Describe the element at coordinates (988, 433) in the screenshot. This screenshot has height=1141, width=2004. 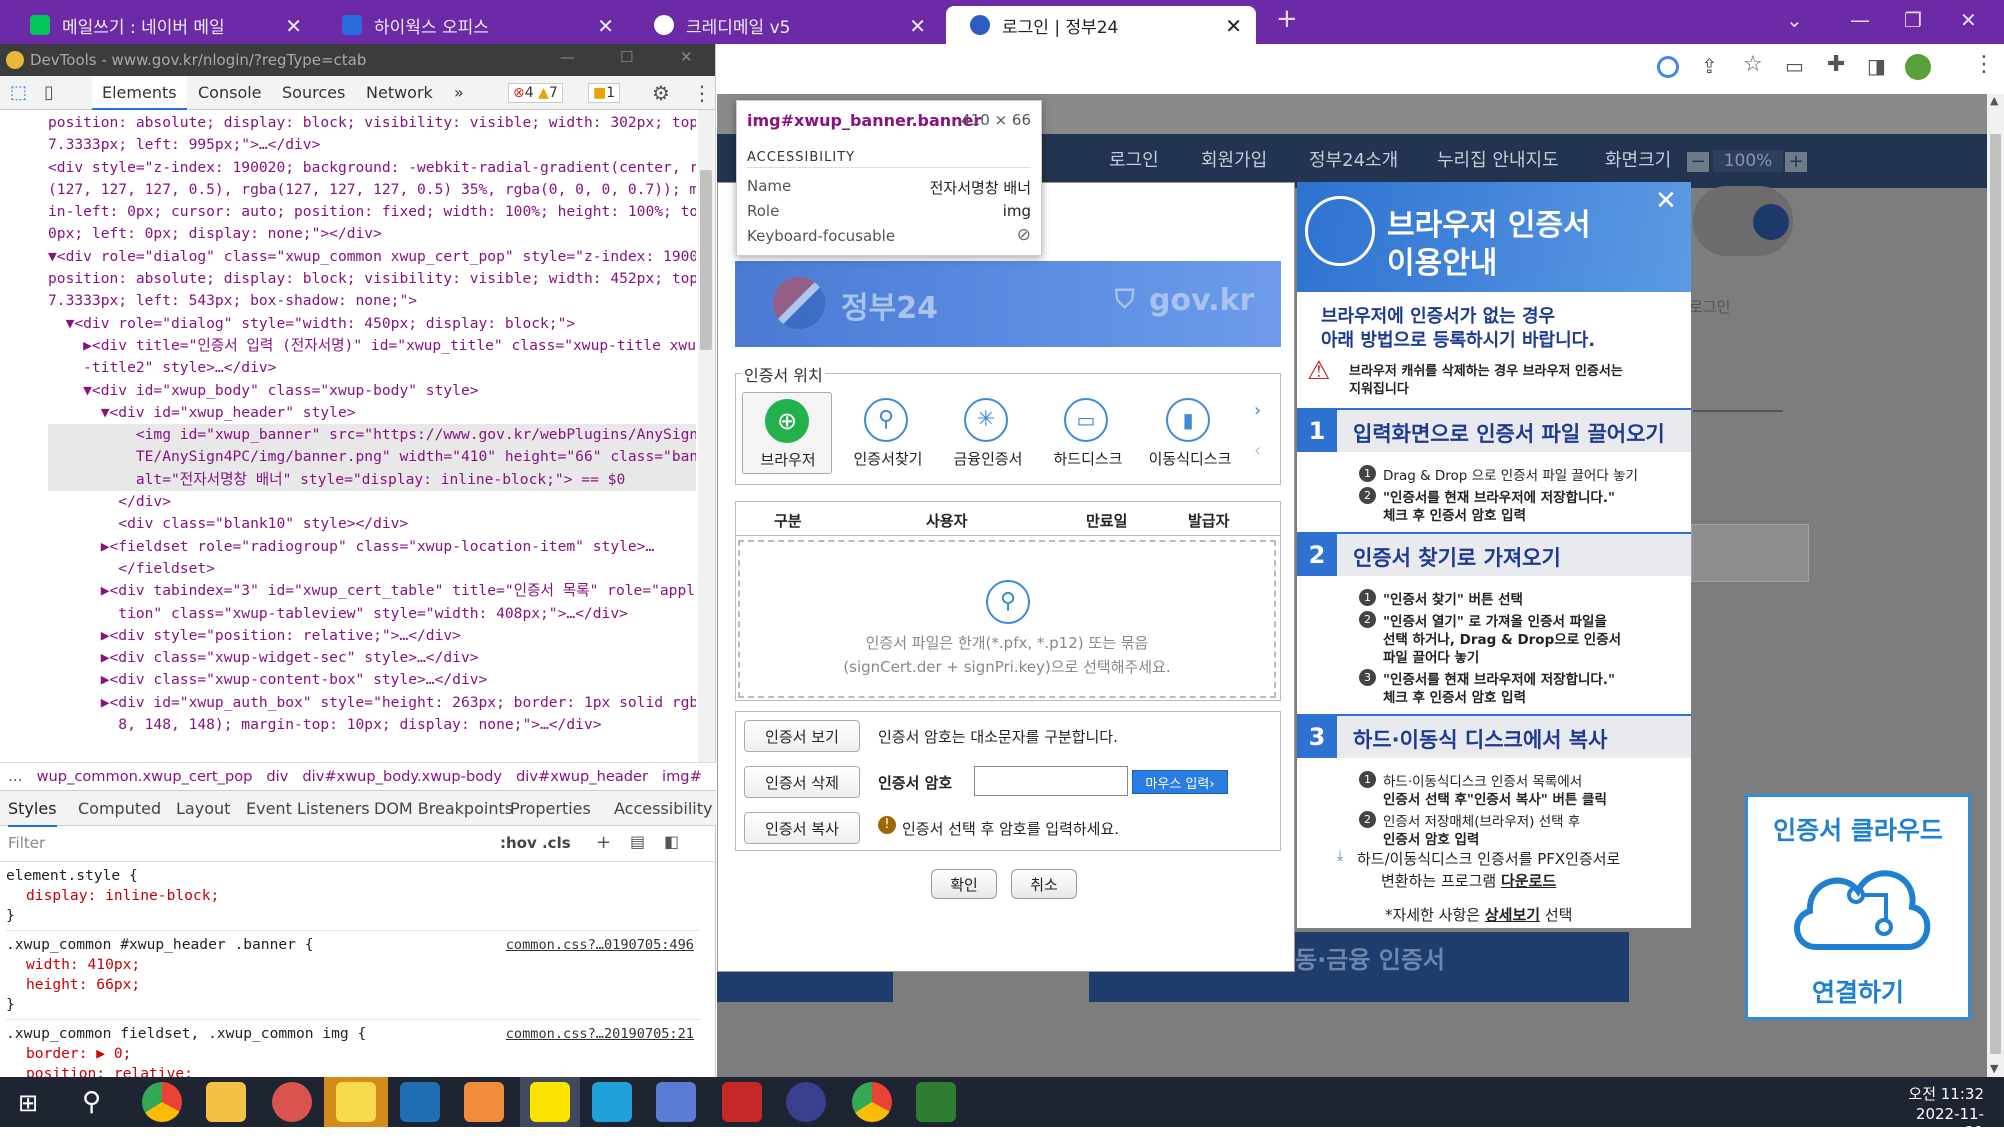
I see `location-finance-cert: ✳ 금융인증서` at that location.